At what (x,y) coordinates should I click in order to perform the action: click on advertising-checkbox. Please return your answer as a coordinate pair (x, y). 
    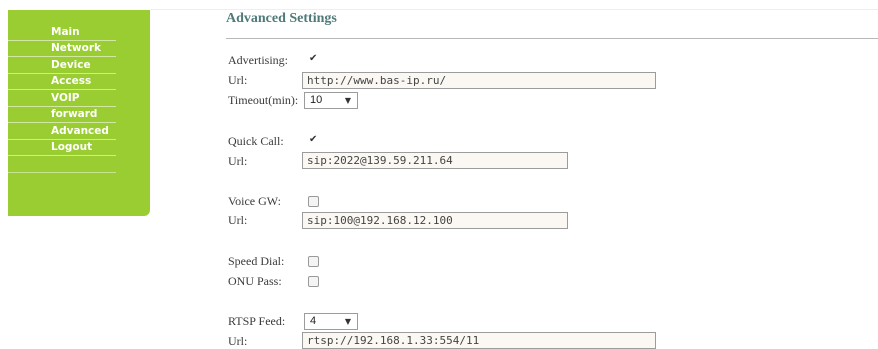
    Looking at the image, I should click on (312, 59).